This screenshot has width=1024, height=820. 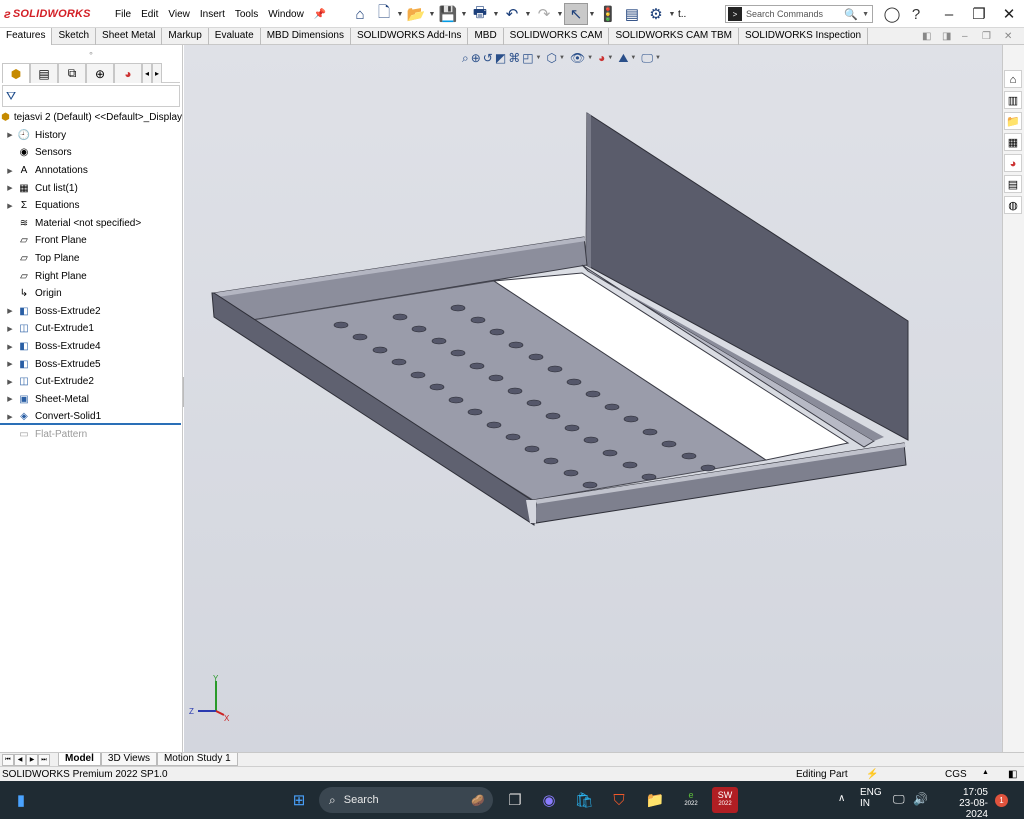 What do you see at coordinates (432, 14) in the screenshot?
I see `open-dropdown: ▼` at bounding box center [432, 14].